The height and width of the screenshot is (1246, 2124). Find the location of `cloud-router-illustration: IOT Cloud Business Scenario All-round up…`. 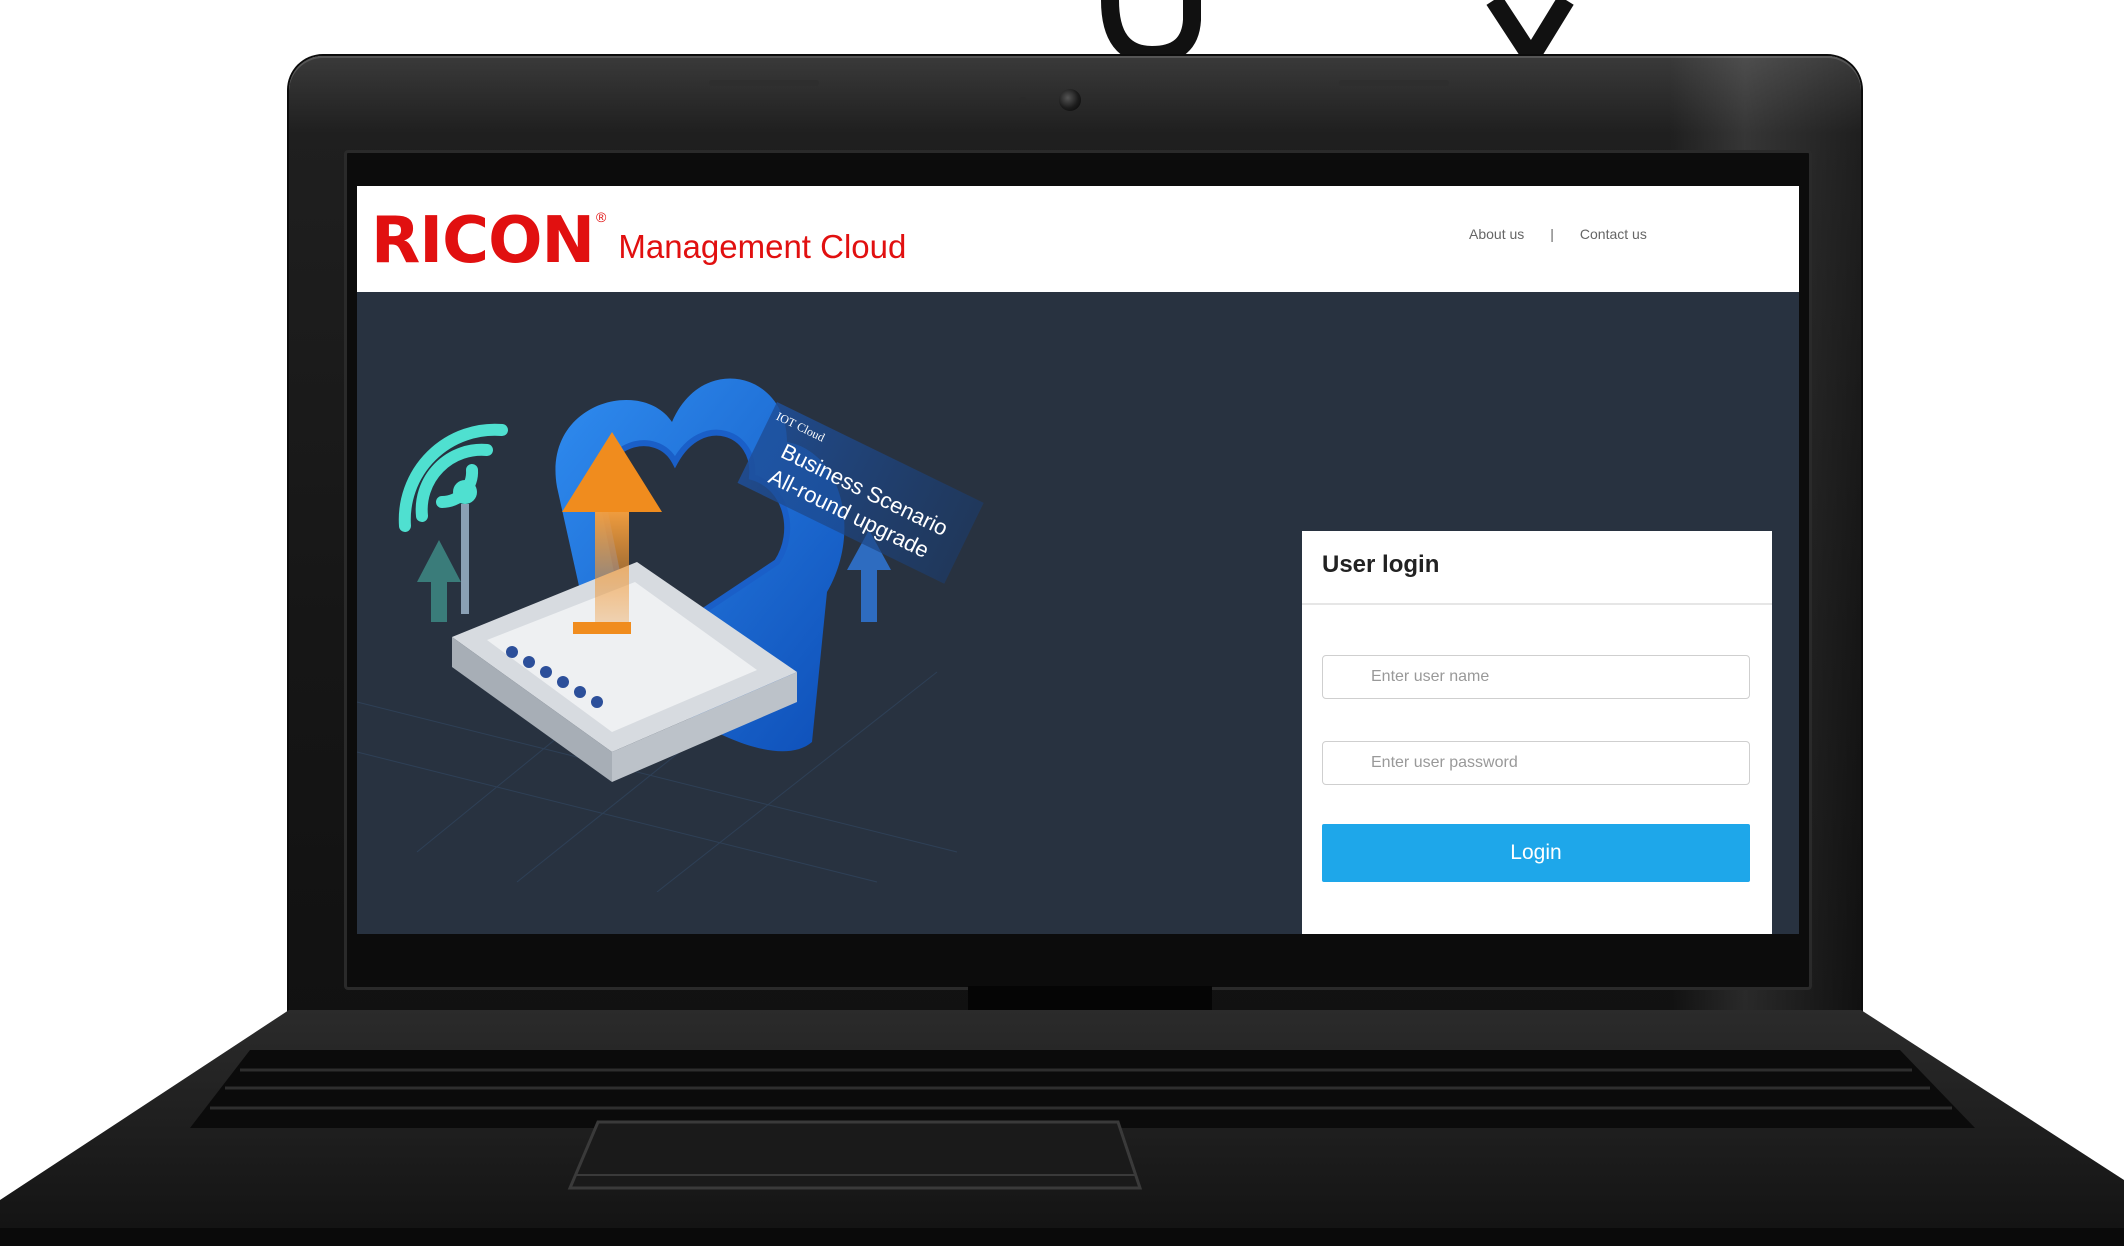

cloud-router-illustration: IOT Cloud Business Scenario All-round up… is located at coordinates (670, 635).